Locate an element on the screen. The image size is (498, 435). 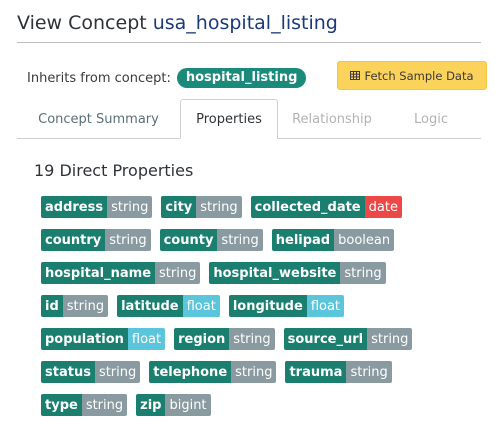
property-row: country string county string helipad boolean is located at coordinates (261, 240).